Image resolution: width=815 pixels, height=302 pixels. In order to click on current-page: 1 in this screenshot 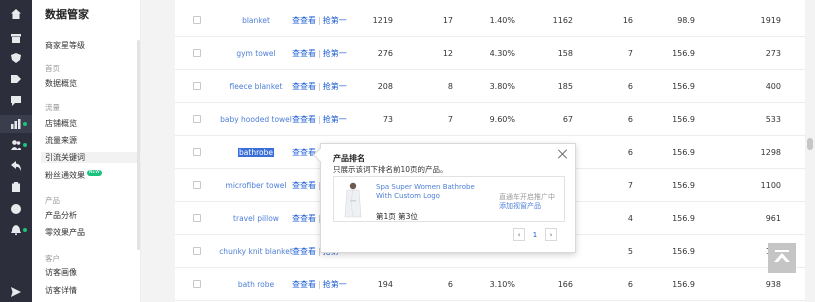, I will do `click(535, 234)`.